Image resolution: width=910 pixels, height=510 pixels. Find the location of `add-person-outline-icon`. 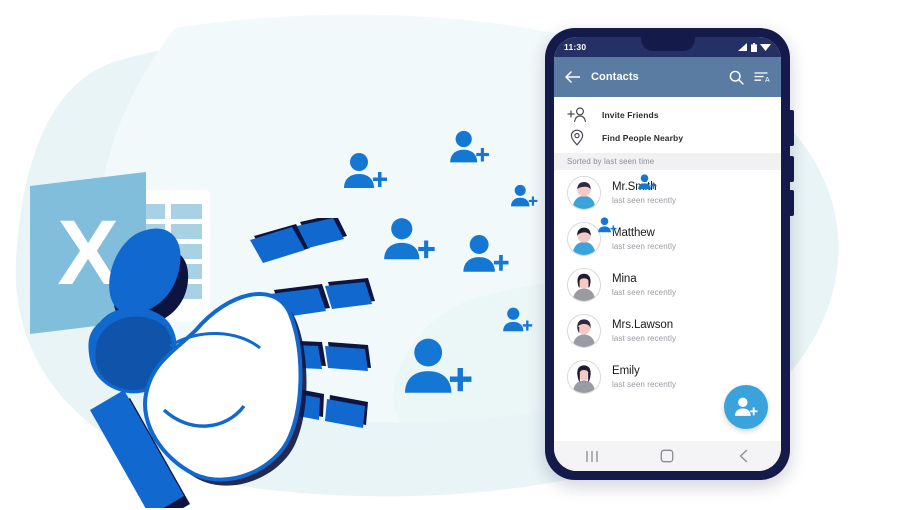

add-person-outline-icon is located at coordinates (578, 114).